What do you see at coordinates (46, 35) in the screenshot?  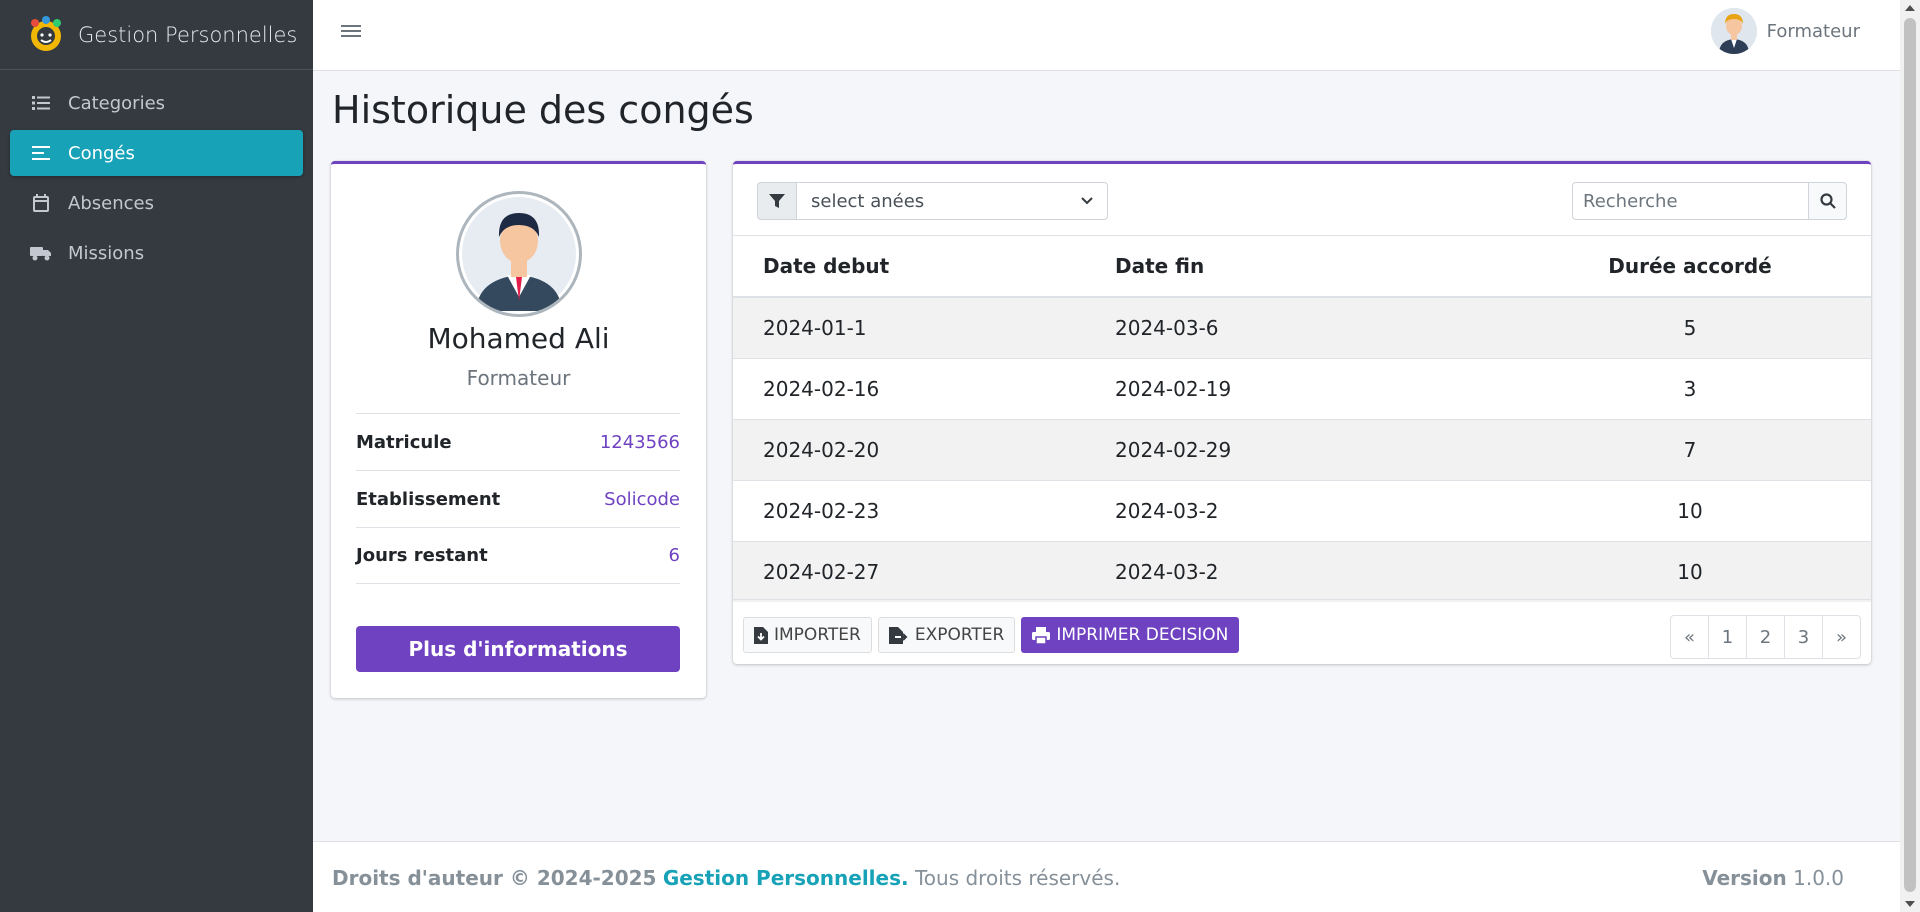 I see `brand-logo-icon` at bounding box center [46, 35].